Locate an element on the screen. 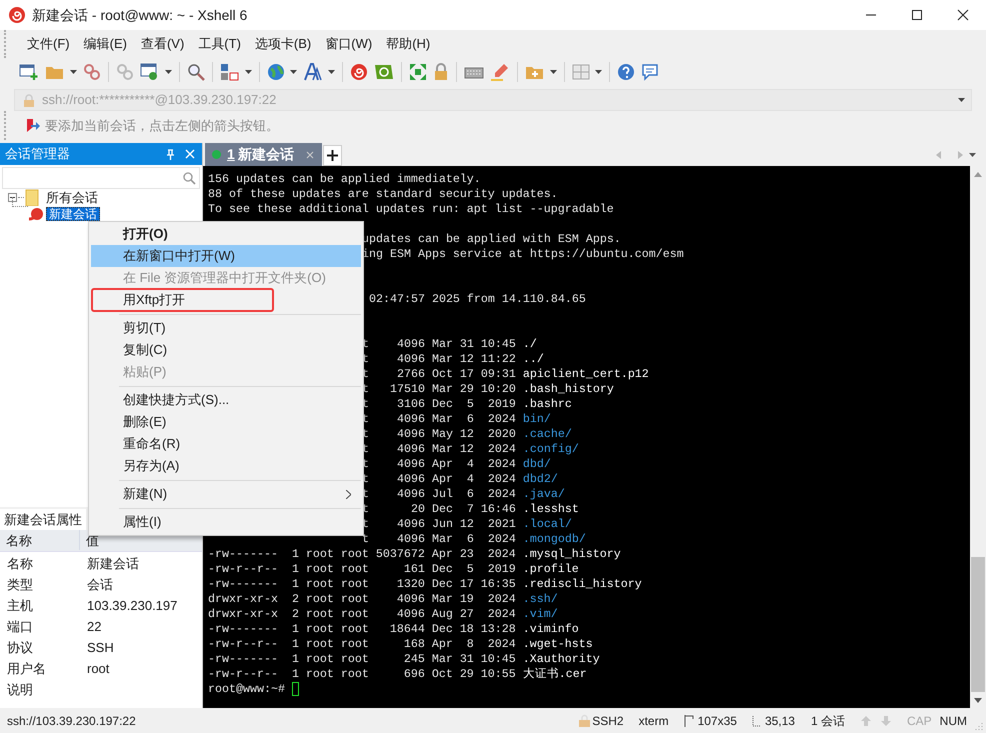 This screenshot has width=986, height=733. menu-item: 帮助(H) is located at coordinates (408, 44).